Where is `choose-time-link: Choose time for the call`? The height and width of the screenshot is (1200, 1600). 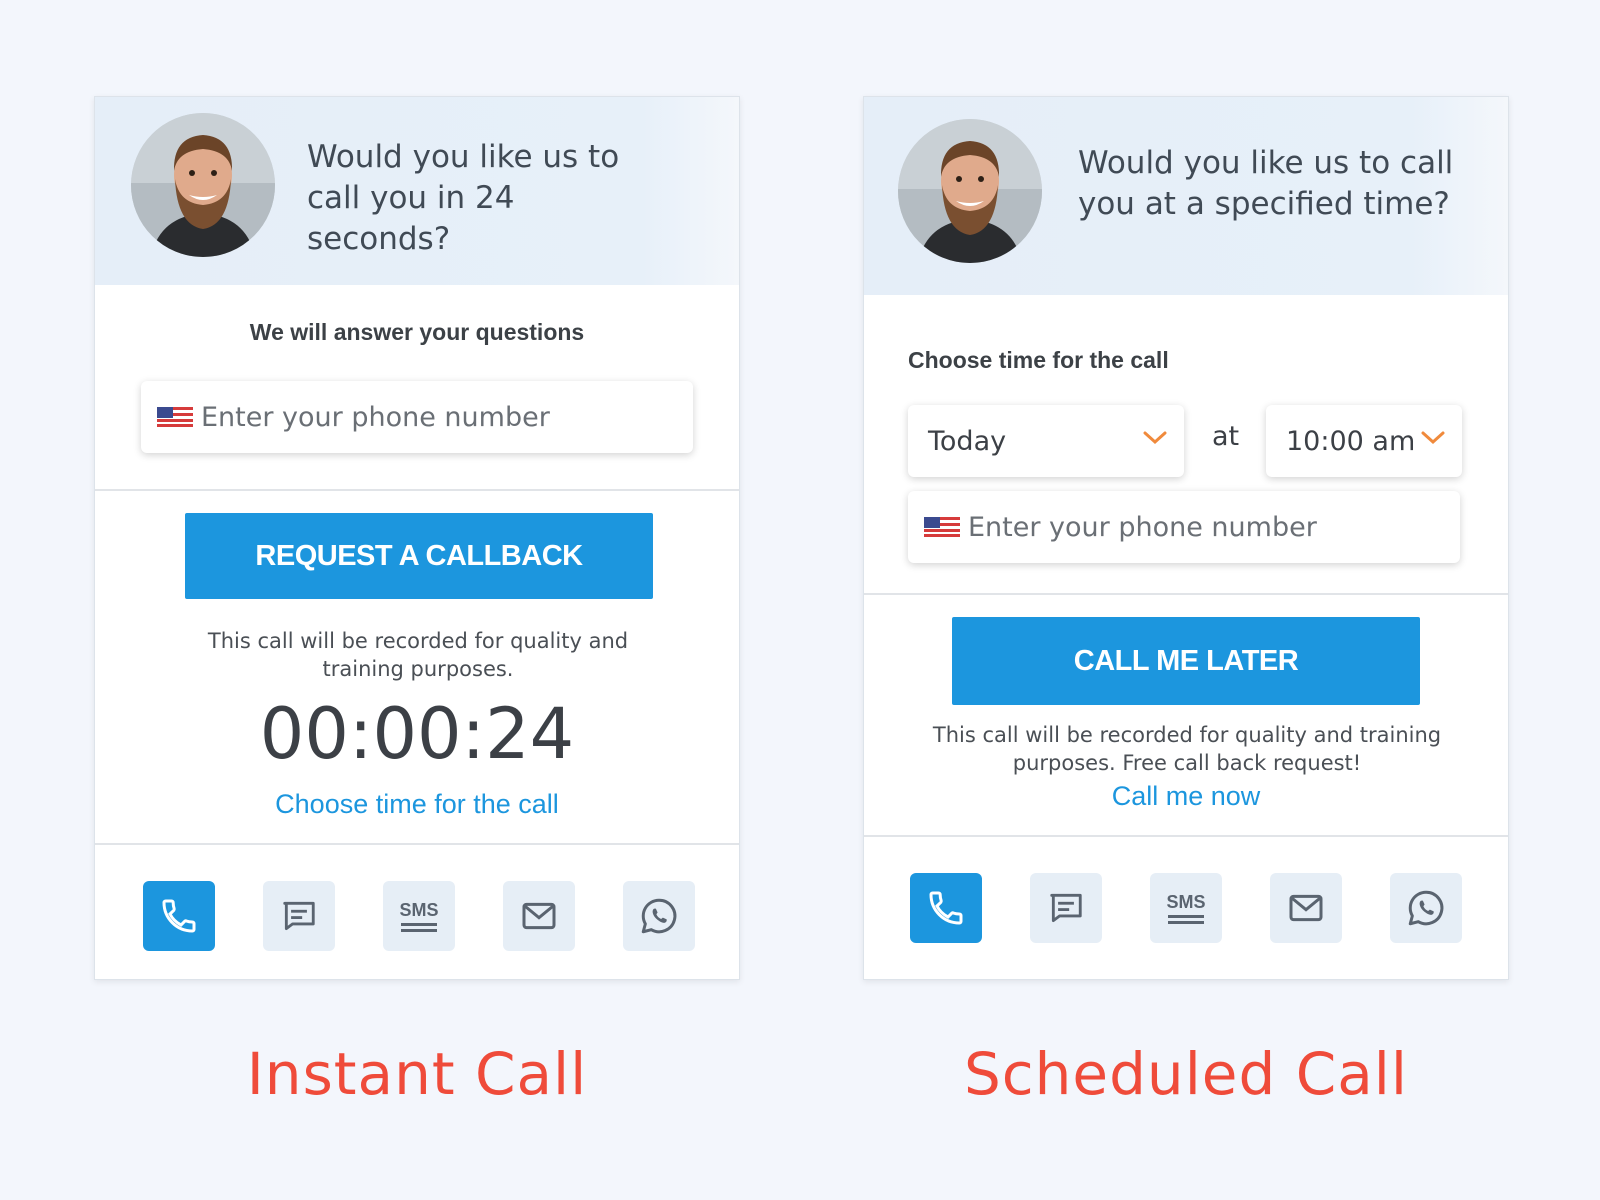
choose-time-link: Choose time for the call is located at coordinates (417, 804).